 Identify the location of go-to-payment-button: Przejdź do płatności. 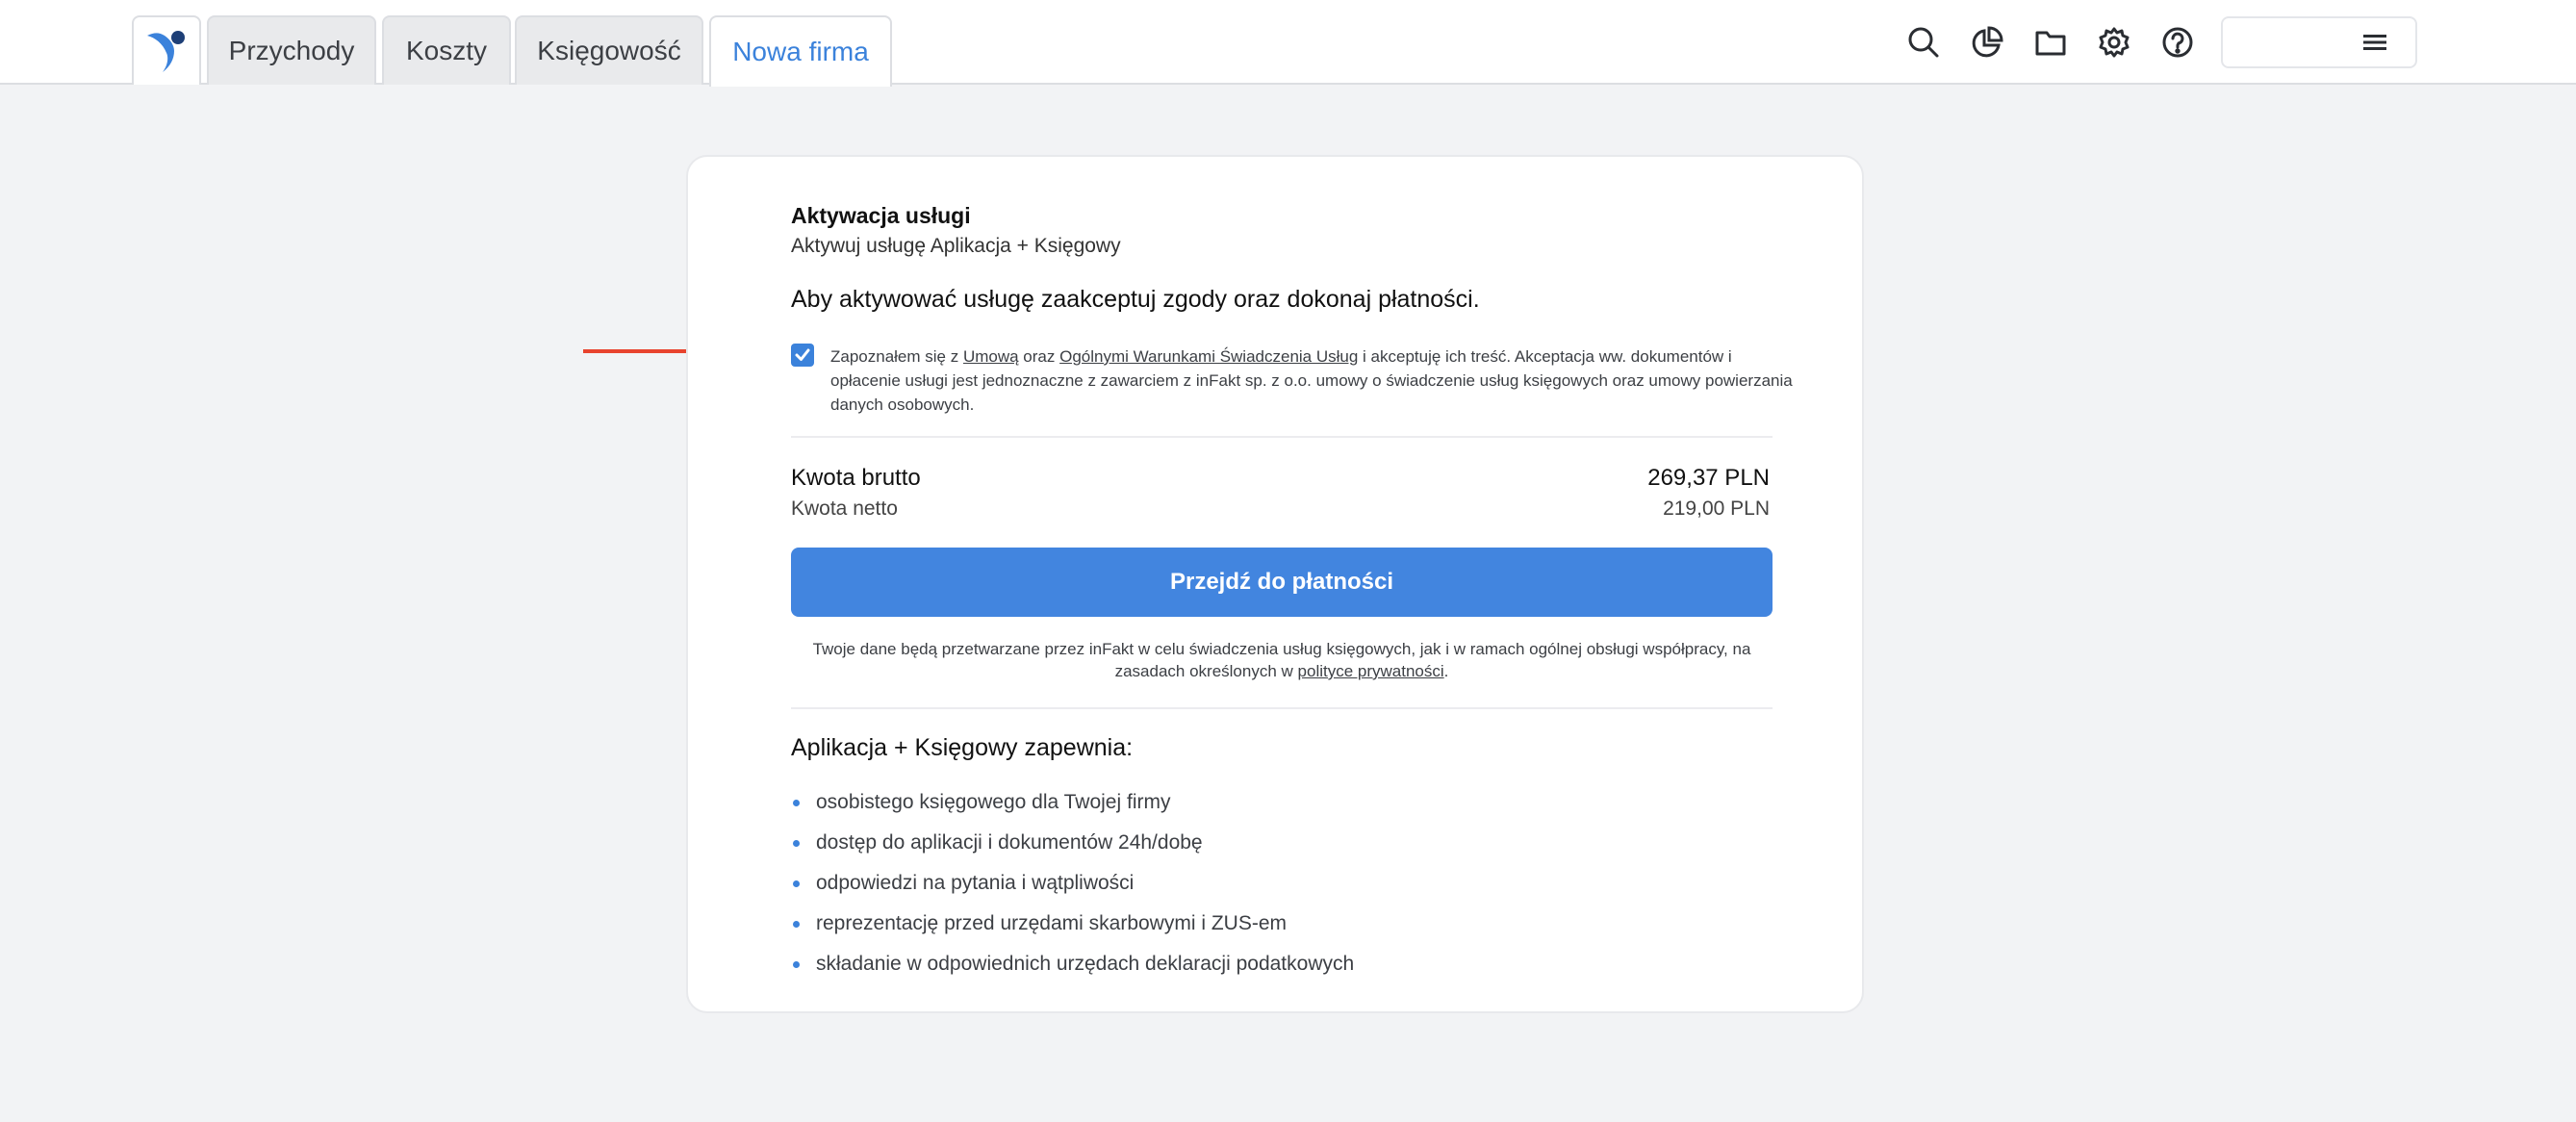
(1282, 582).